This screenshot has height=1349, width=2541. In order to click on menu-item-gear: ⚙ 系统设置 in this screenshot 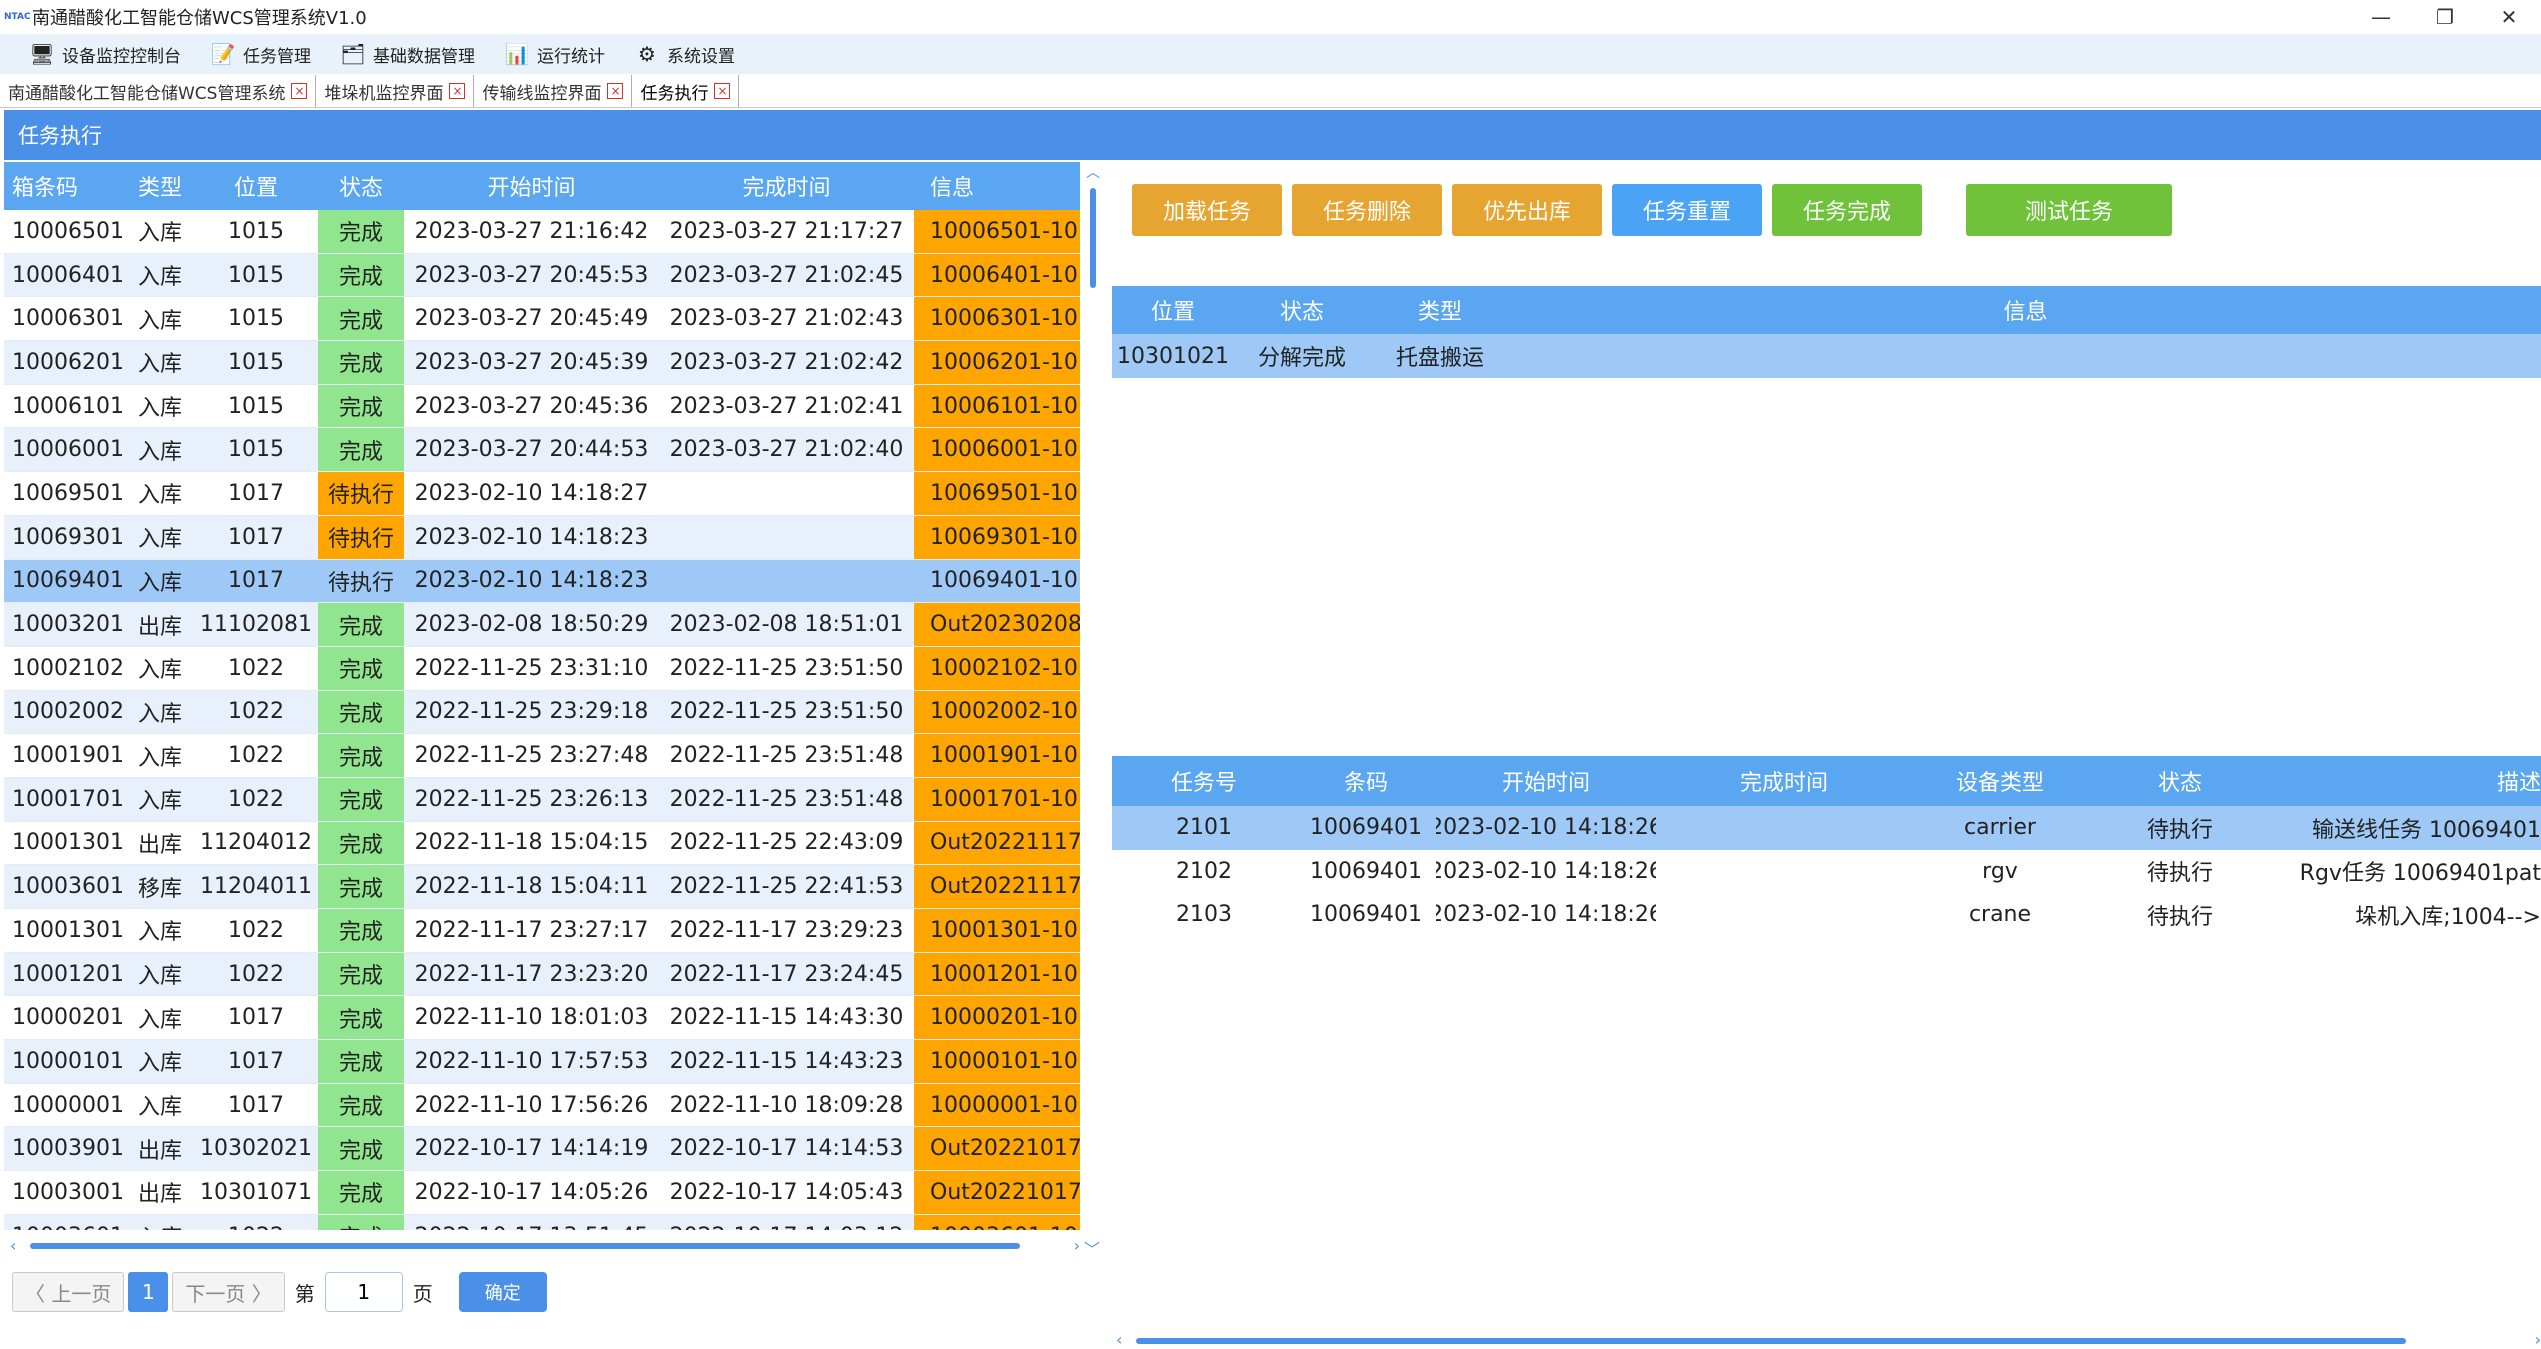, I will do `click(684, 54)`.